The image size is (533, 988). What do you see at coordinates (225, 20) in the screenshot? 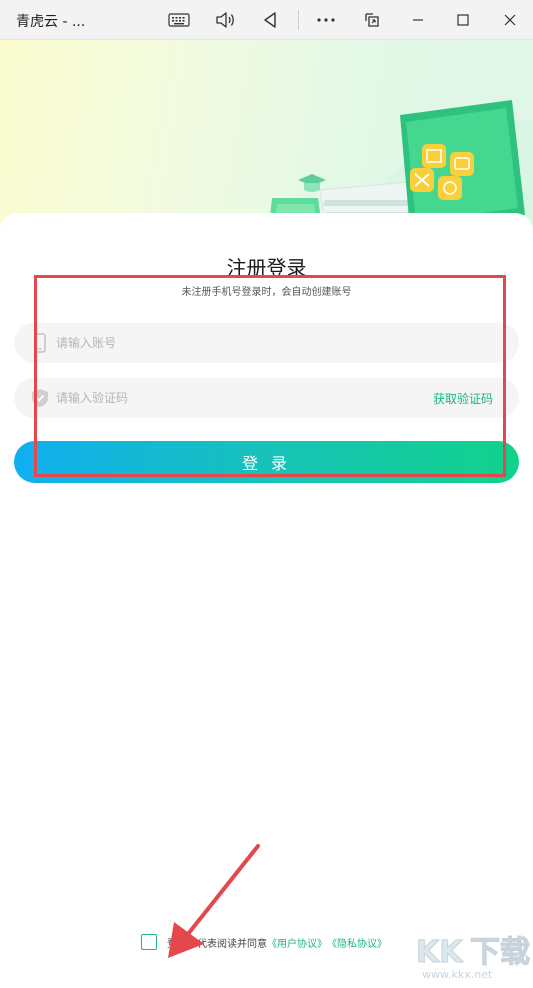
I see `volume-icon` at bounding box center [225, 20].